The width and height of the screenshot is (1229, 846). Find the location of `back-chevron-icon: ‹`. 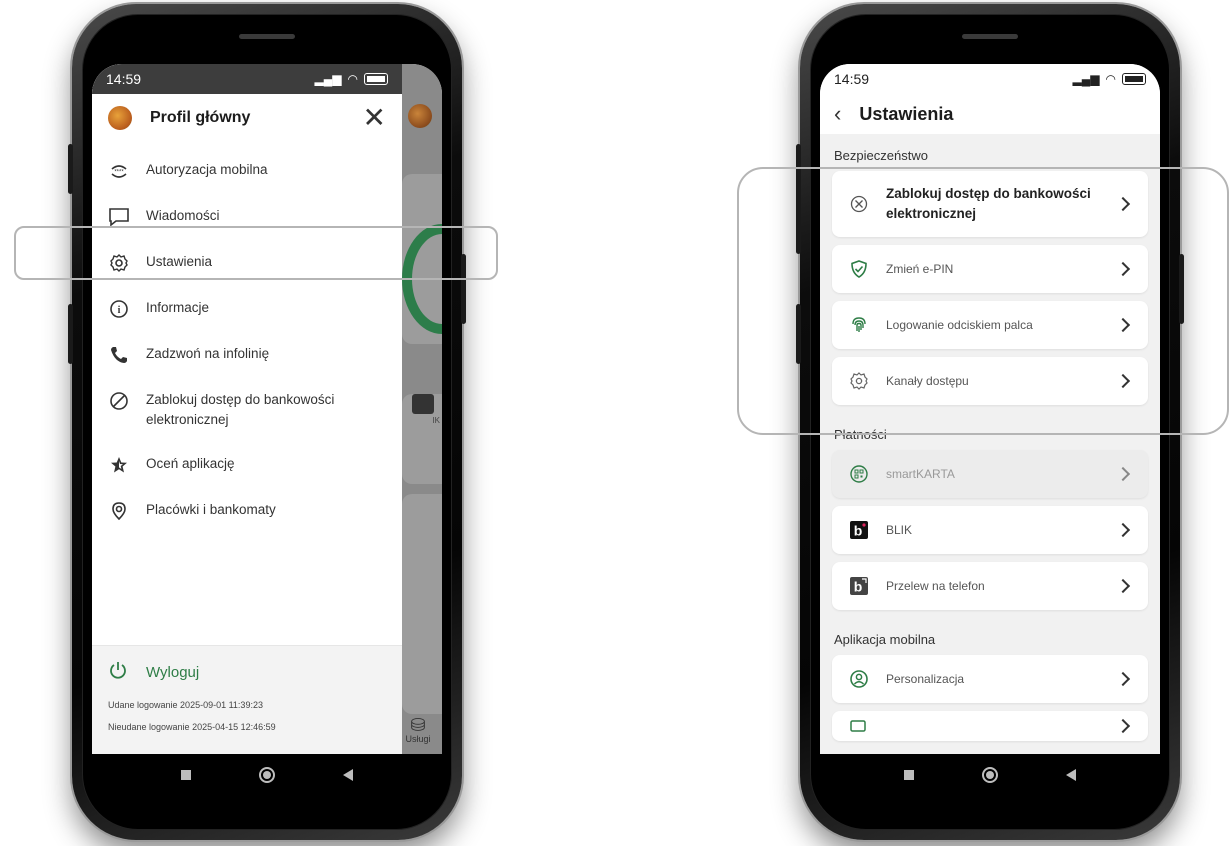

back-chevron-icon: ‹ is located at coordinates (837, 114).